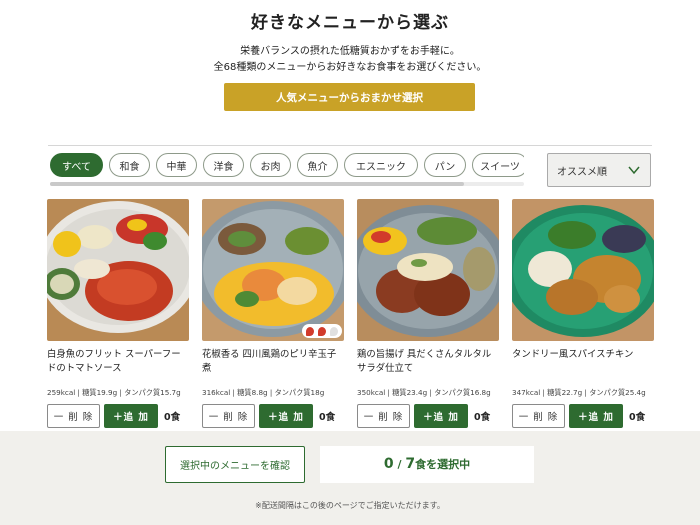 The image size is (700, 525). I want to click on tab-chuka: 中華, so click(176, 165).